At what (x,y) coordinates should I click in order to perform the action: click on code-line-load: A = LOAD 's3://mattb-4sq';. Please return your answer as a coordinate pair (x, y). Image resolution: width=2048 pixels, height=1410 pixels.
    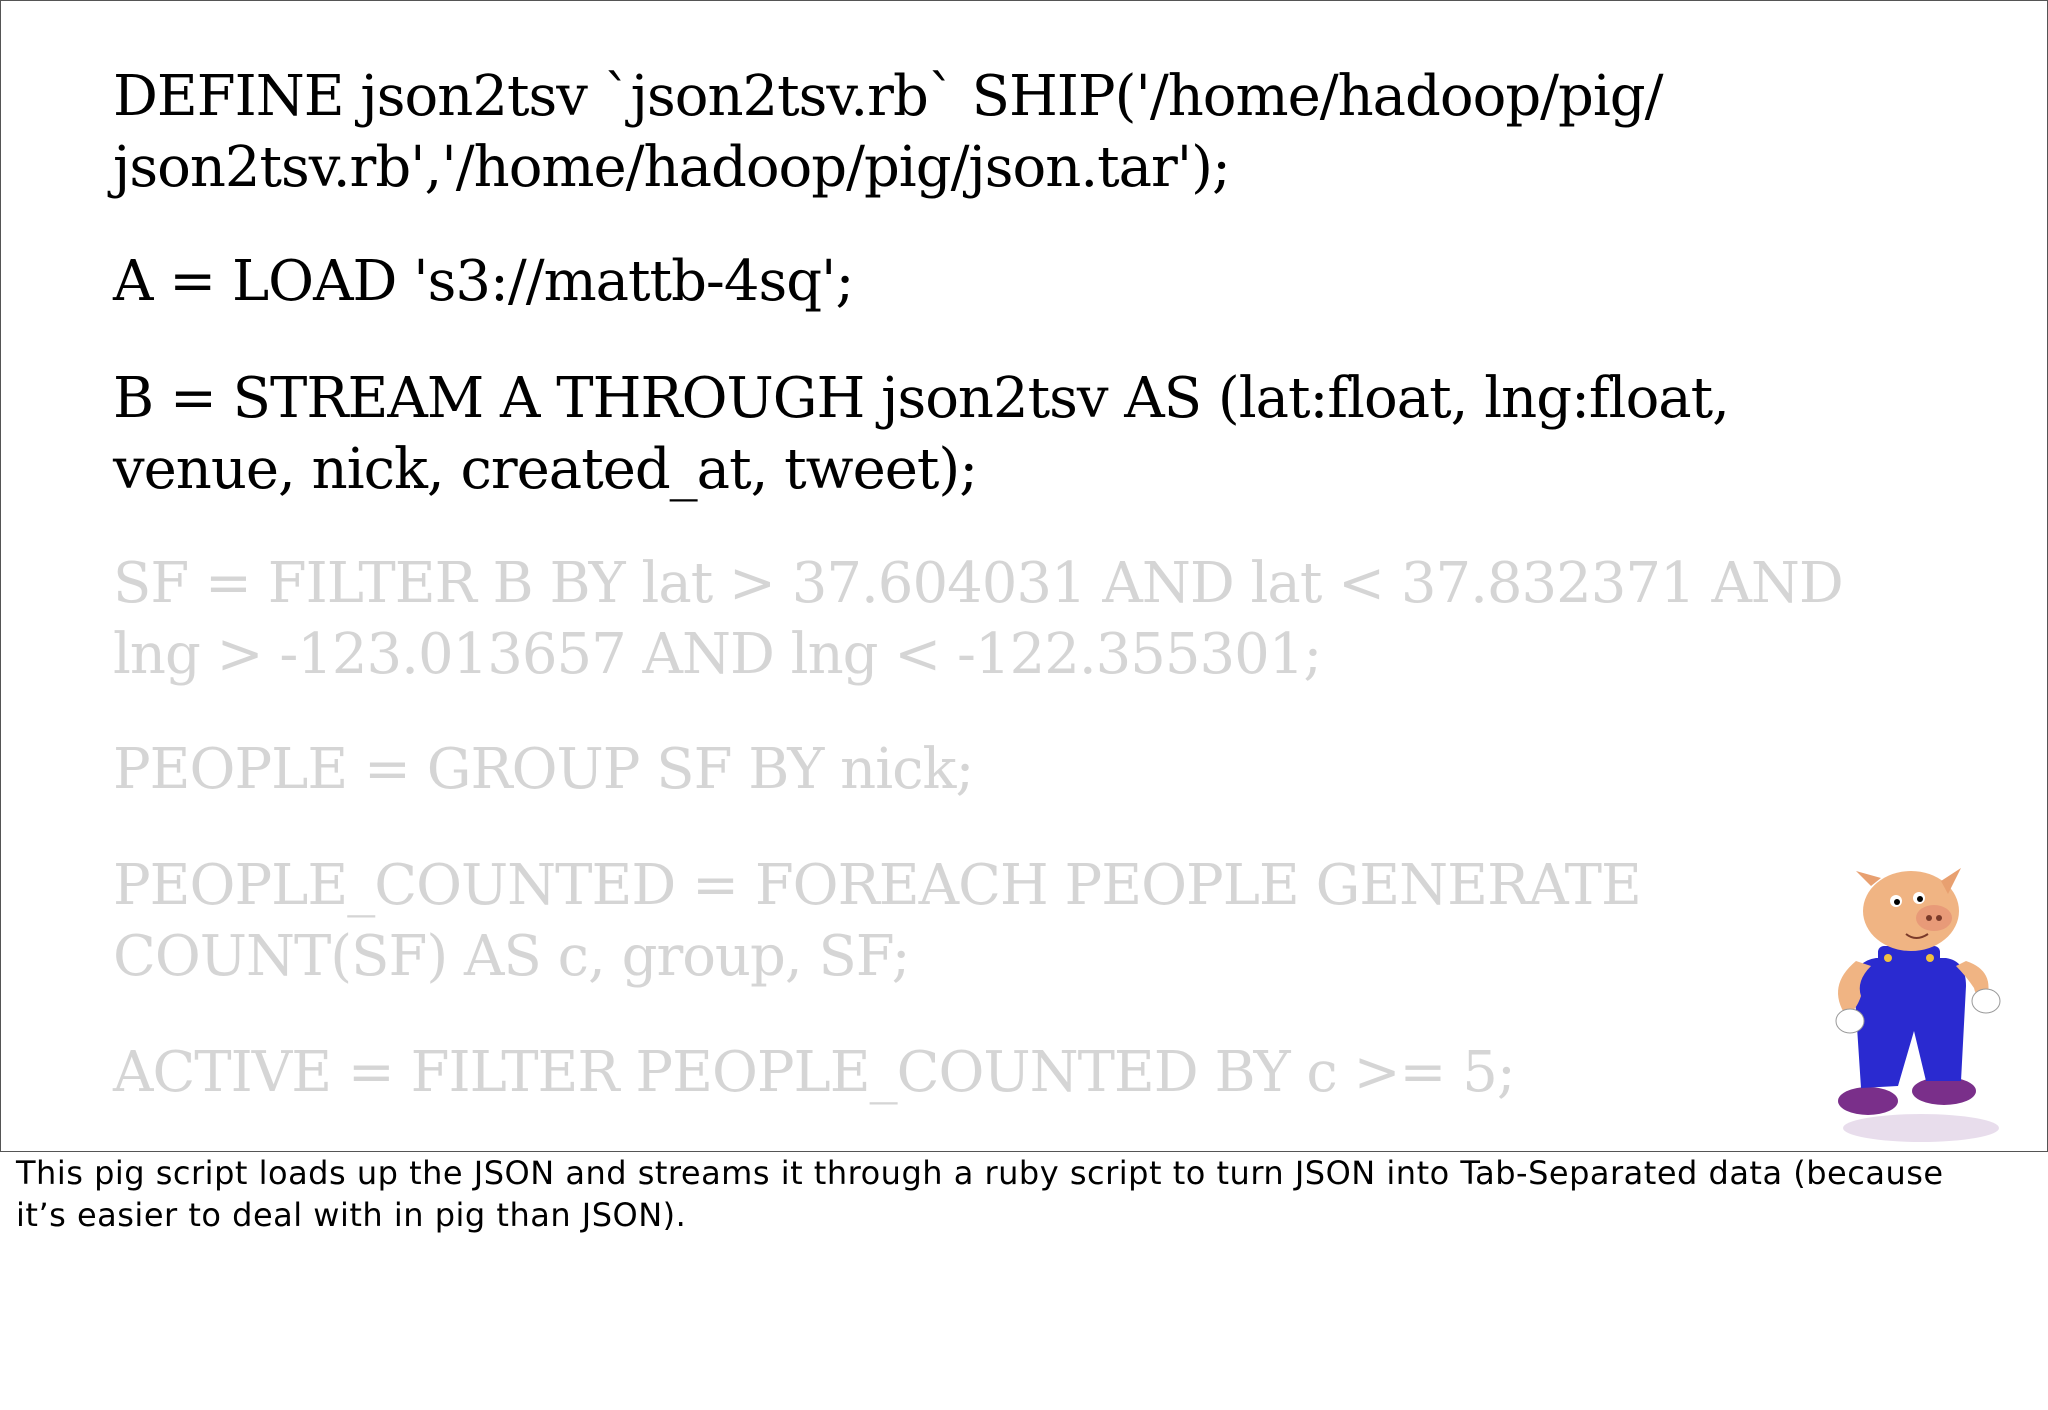
    Looking at the image, I should click on (483, 281).